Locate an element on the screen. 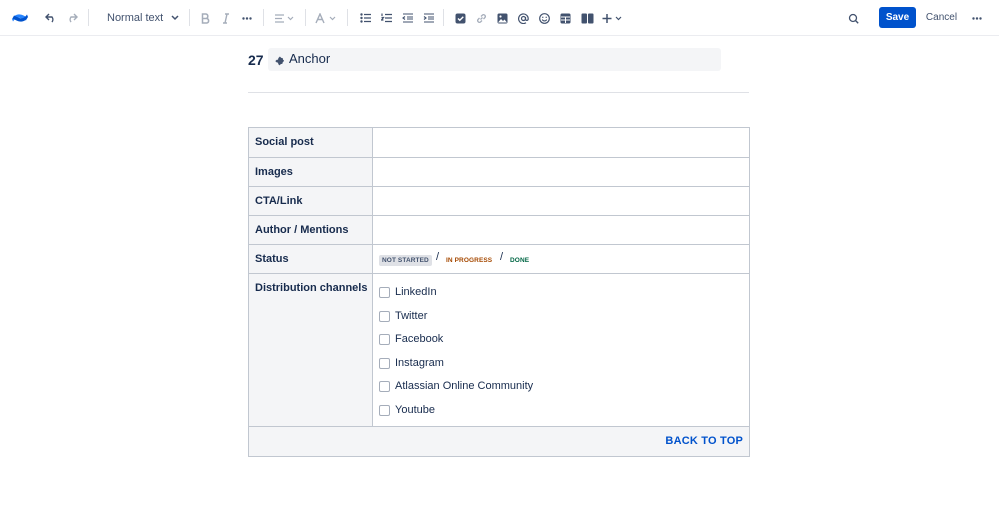  header-cell: Author / Mentions is located at coordinates (311, 230).